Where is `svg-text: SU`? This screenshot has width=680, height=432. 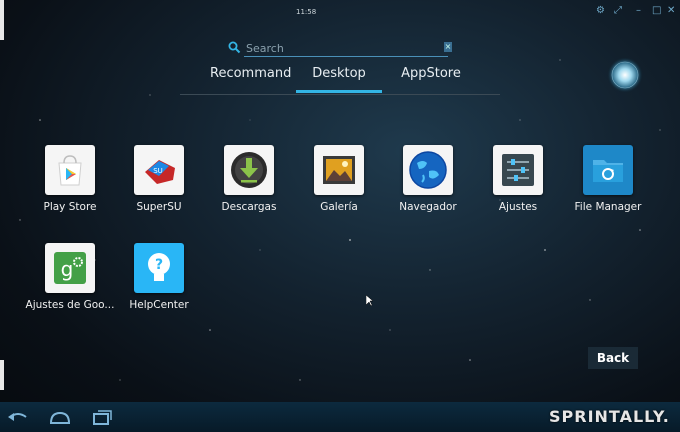 svg-text: SU is located at coordinates (158, 171).